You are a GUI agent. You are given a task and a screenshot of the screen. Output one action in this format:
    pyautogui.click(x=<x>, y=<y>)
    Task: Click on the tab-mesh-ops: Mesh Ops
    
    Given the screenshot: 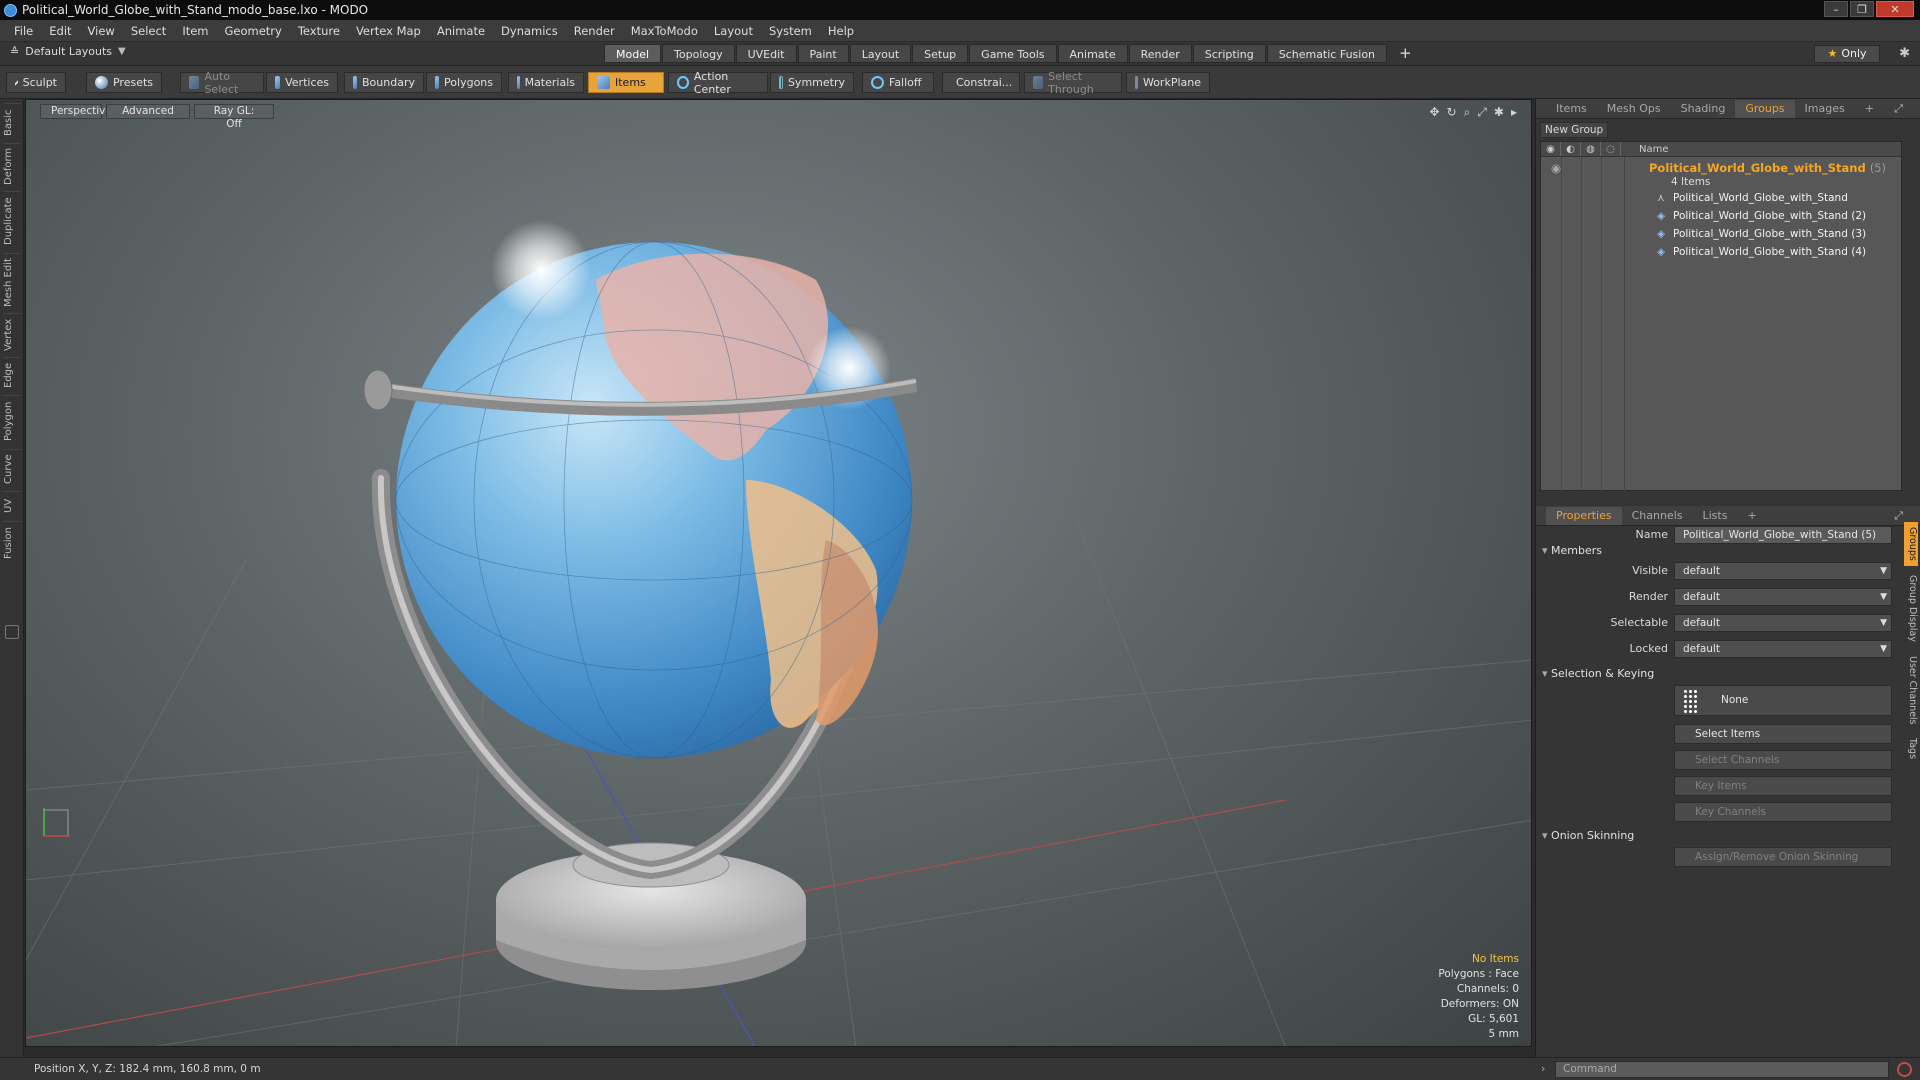 What is the action you would take?
    pyautogui.click(x=1634, y=109)
    